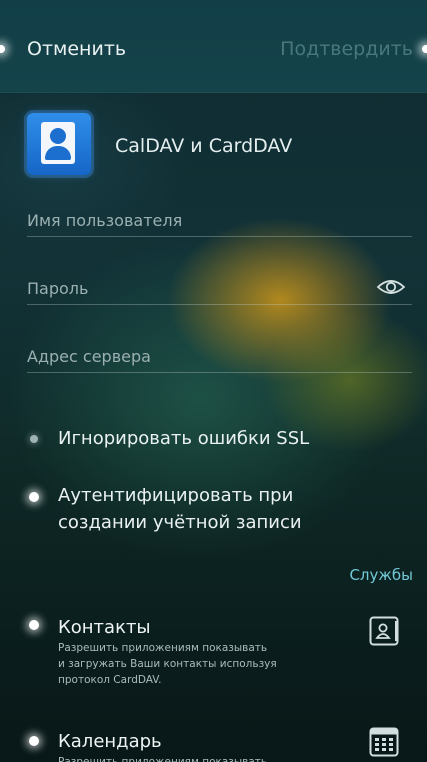  Describe the element at coordinates (167, 664) in the screenshot. I see `contacts-description-line2: и загружать Ваши контакты используя` at that location.